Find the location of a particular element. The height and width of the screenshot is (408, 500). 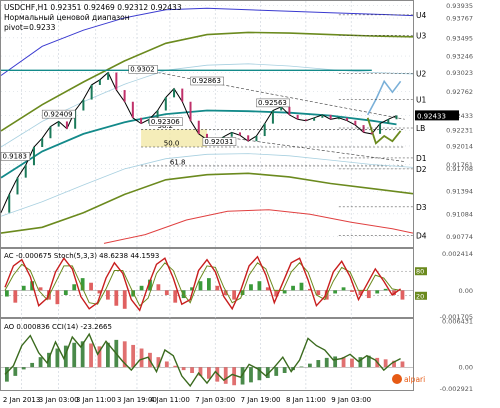

pivot-level-label: LB is located at coordinates (420, 128).